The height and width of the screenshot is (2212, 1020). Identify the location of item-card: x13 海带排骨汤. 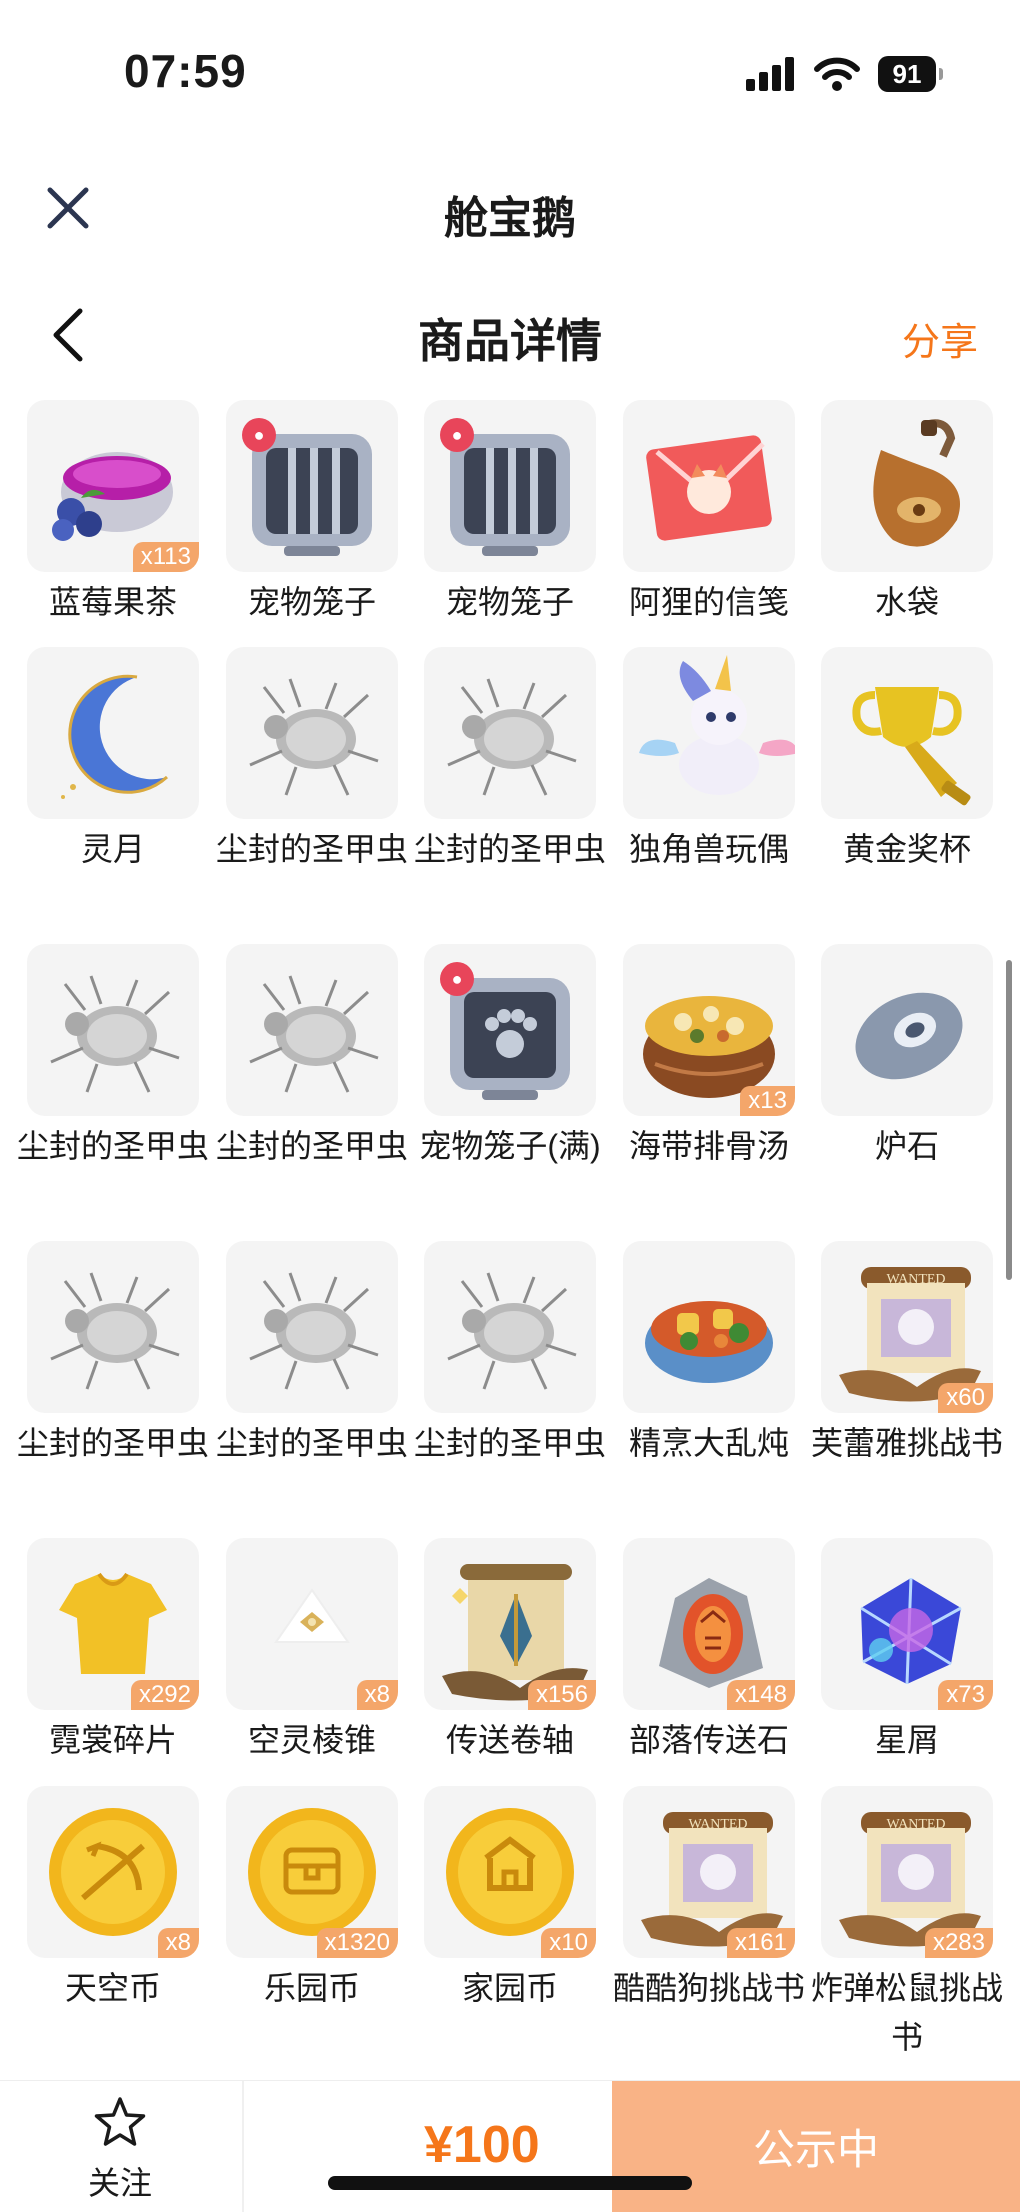
(709, 1057).